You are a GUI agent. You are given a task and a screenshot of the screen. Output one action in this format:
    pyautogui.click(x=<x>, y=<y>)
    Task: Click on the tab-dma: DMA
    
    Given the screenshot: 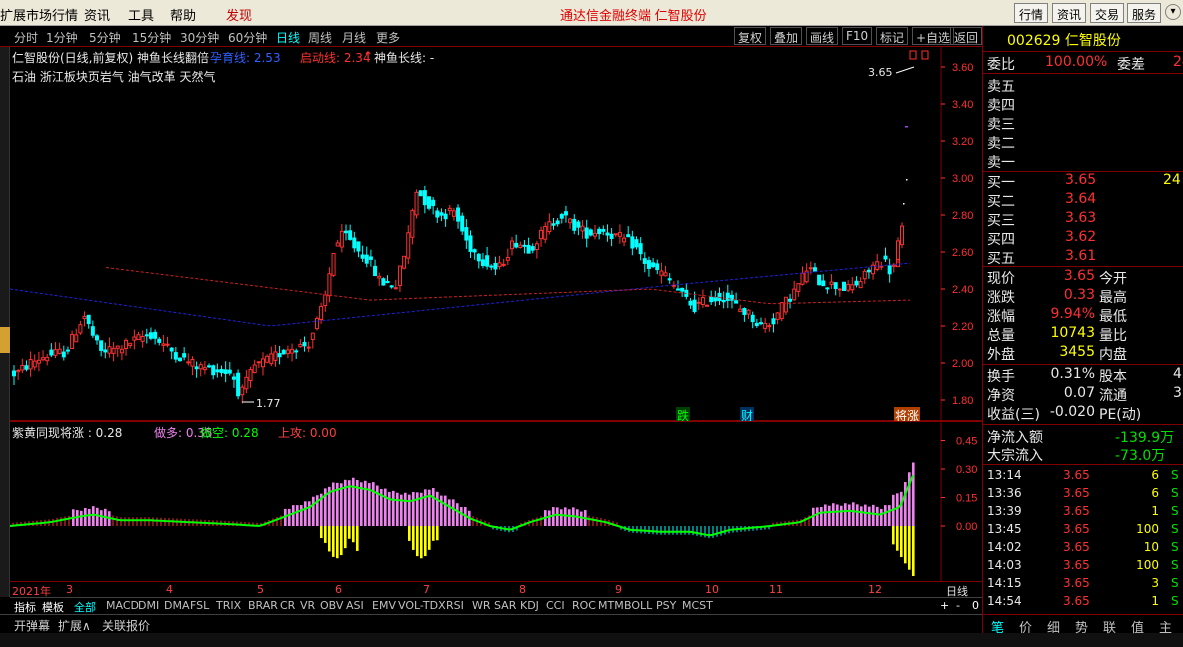 What is the action you would take?
    pyautogui.click(x=177, y=605)
    